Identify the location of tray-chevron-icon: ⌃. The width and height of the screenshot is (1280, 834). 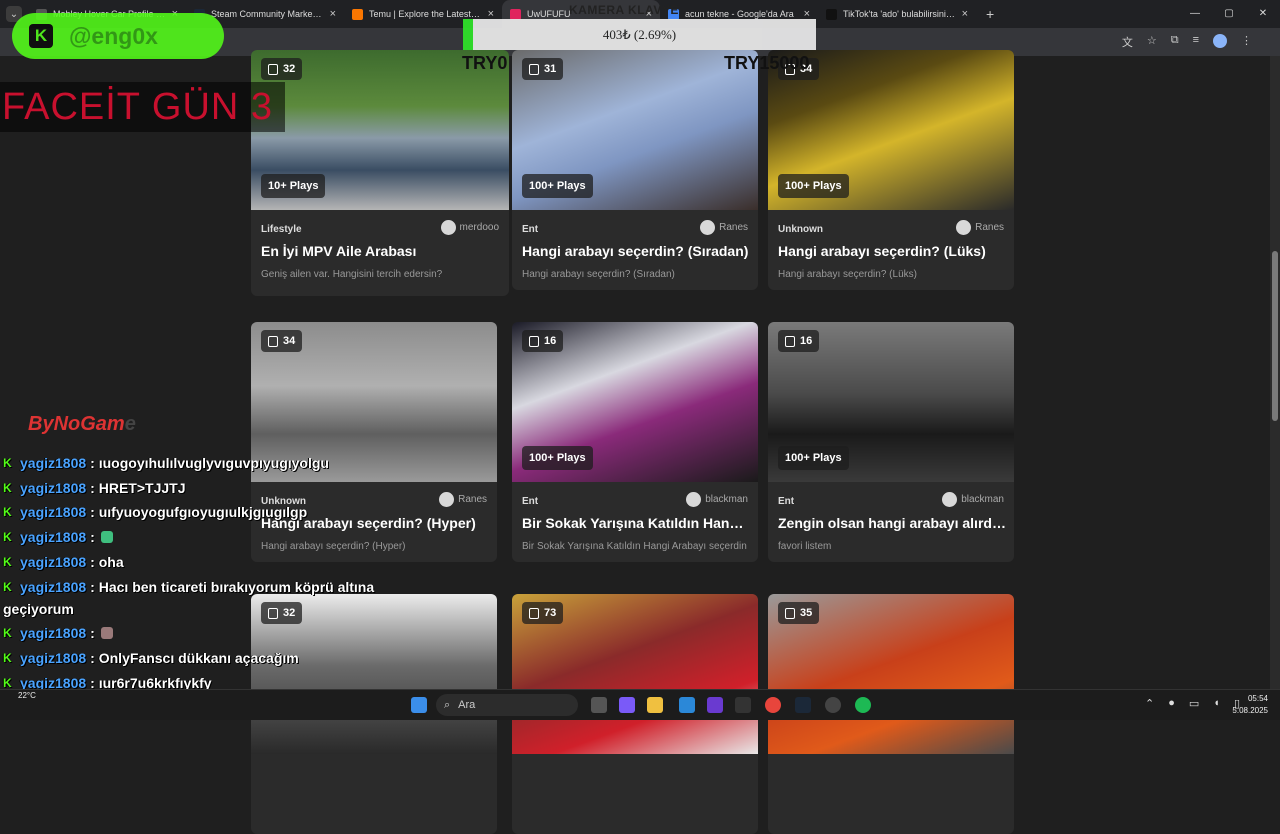
(1149, 703).